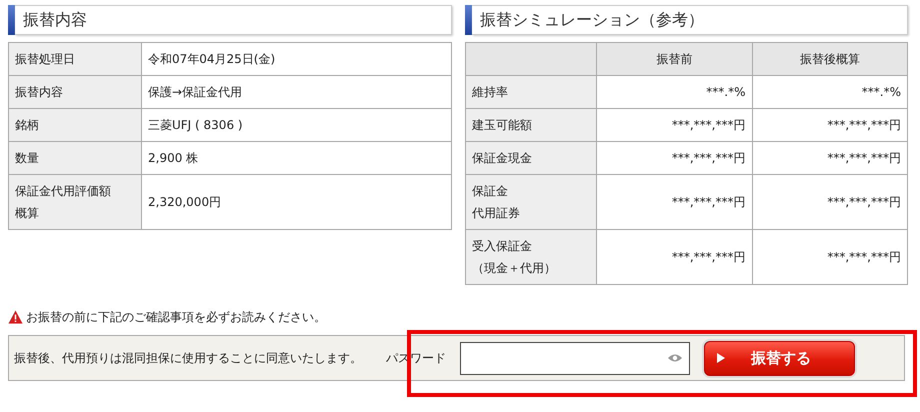 This screenshot has width=920, height=412. What do you see at coordinates (779, 358) in the screenshot?
I see `transfer-button: 振替する` at bounding box center [779, 358].